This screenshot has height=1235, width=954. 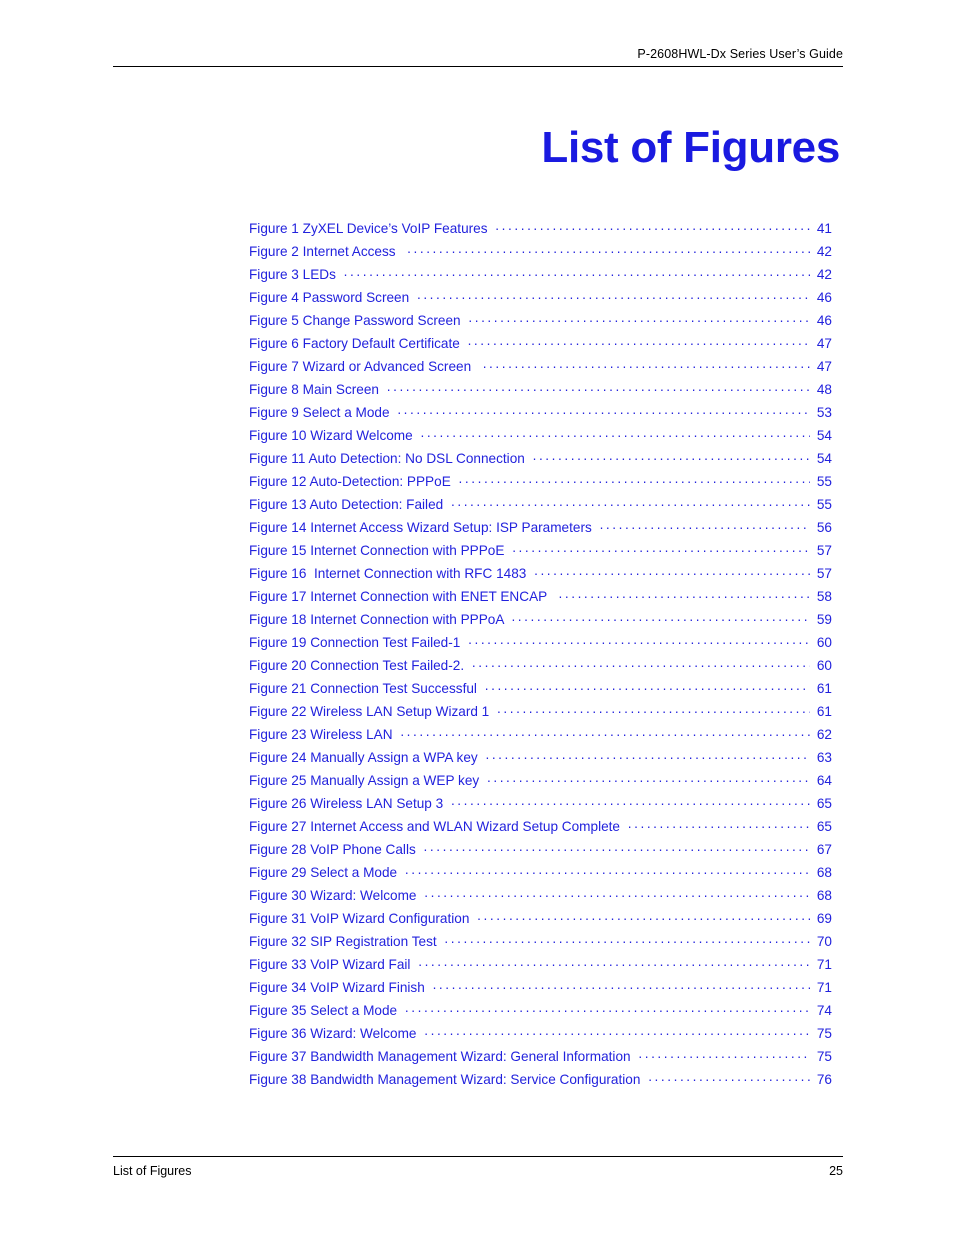 I want to click on figure-list-item-label: Figure 15 Internet Connection with PPPoE, so click(x=379, y=550).